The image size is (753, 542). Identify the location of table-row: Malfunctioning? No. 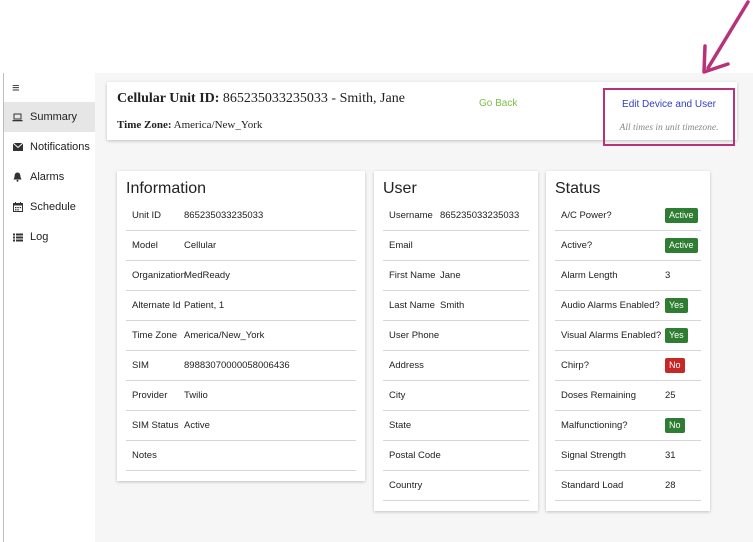
(628, 426).